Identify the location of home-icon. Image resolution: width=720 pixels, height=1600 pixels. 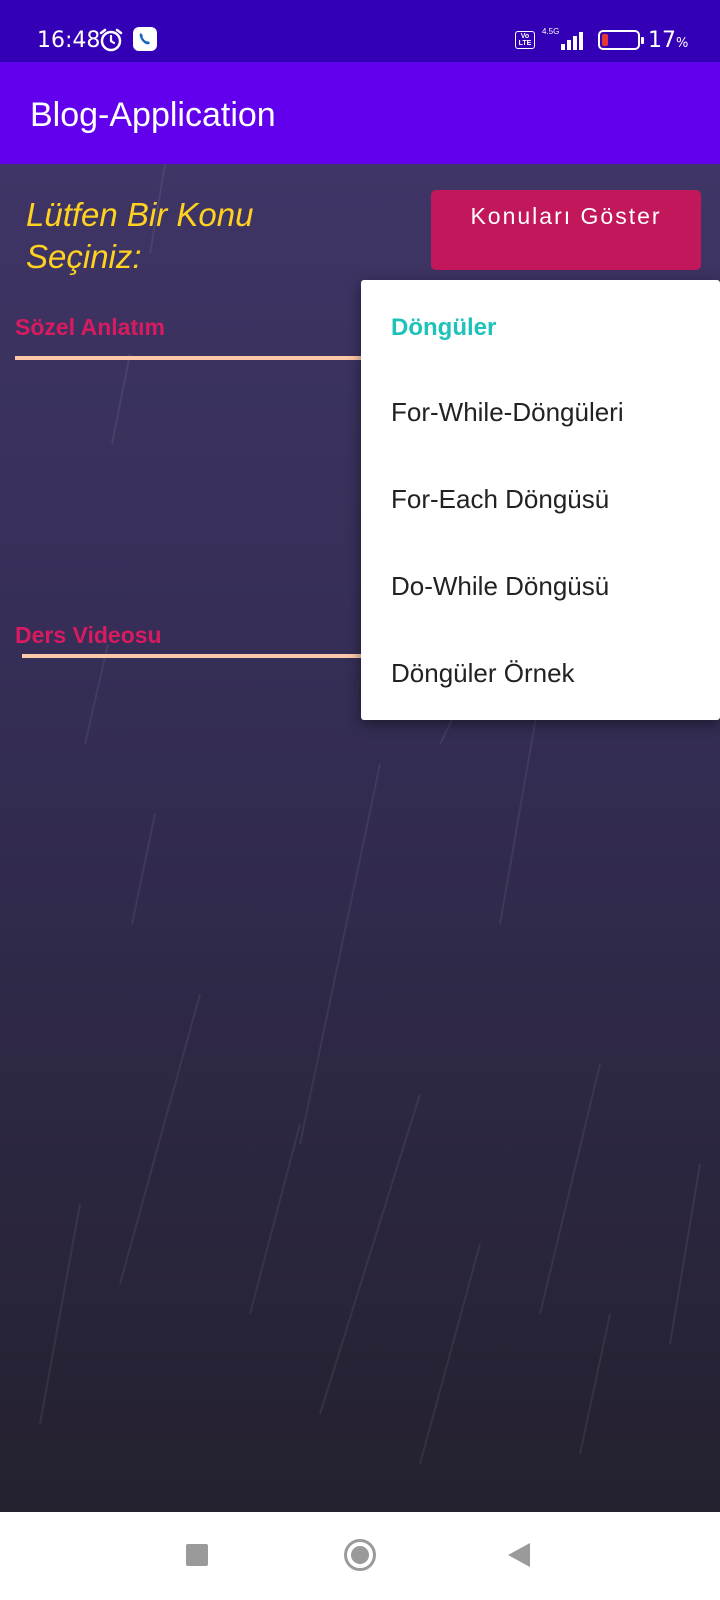
(360, 1555).